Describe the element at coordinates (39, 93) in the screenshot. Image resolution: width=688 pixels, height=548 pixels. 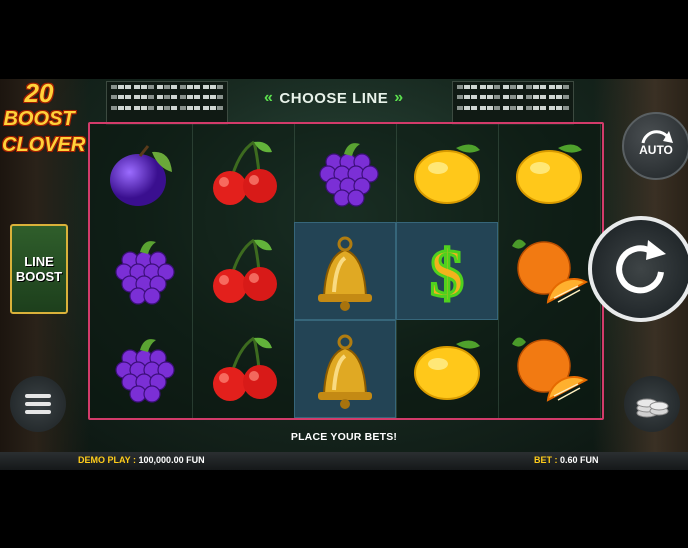
I see `logo-line-1: 20` at that location.